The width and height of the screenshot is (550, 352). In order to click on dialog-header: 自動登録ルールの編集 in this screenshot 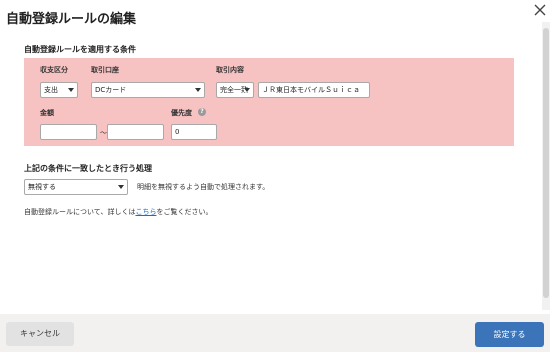, I will do `click(271, 19)`.